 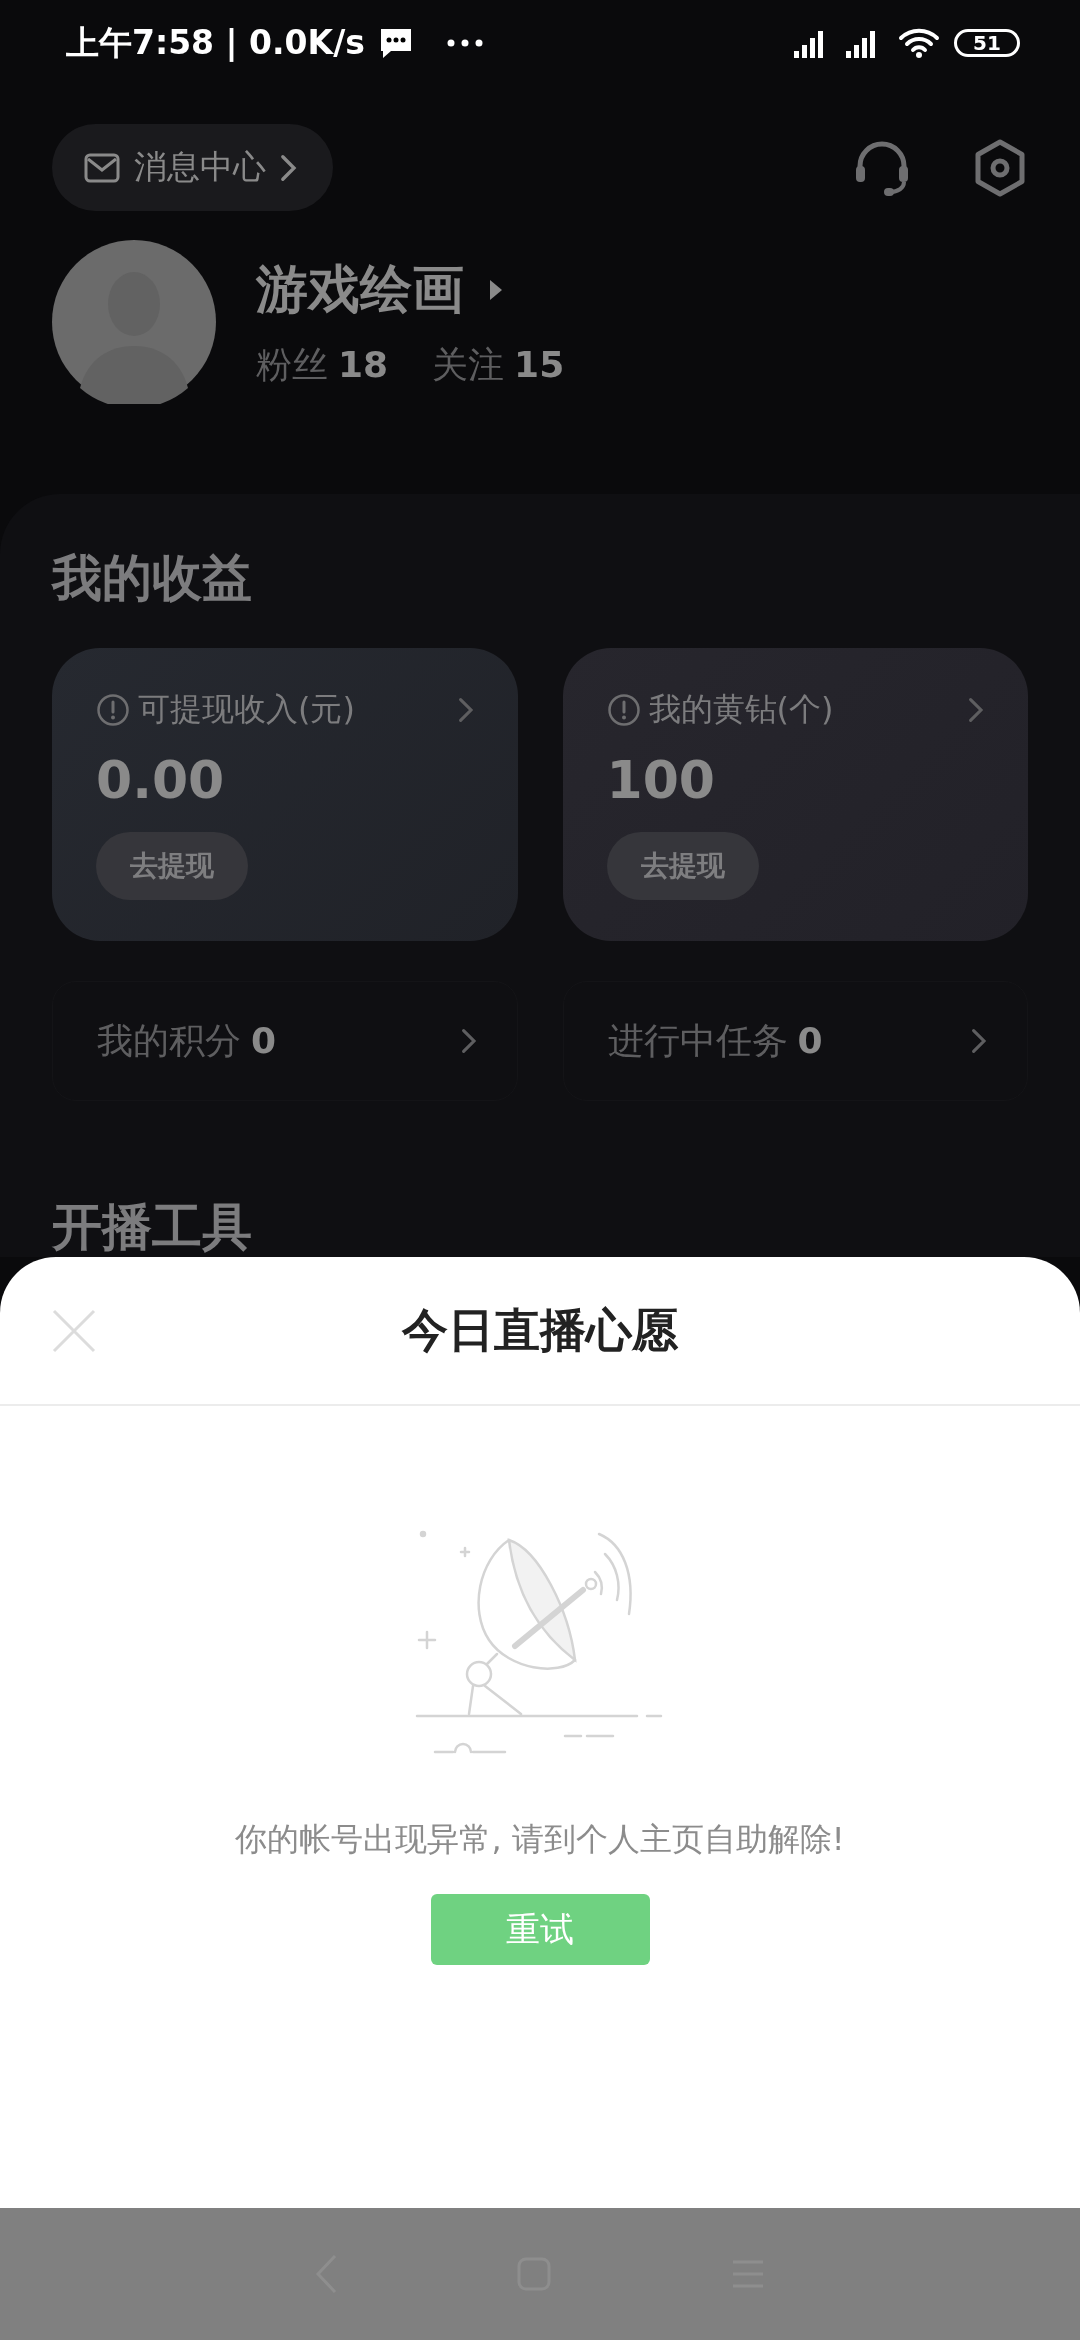 I want to click on profile-name: 游戏绘画, so click(x=360, y=289).